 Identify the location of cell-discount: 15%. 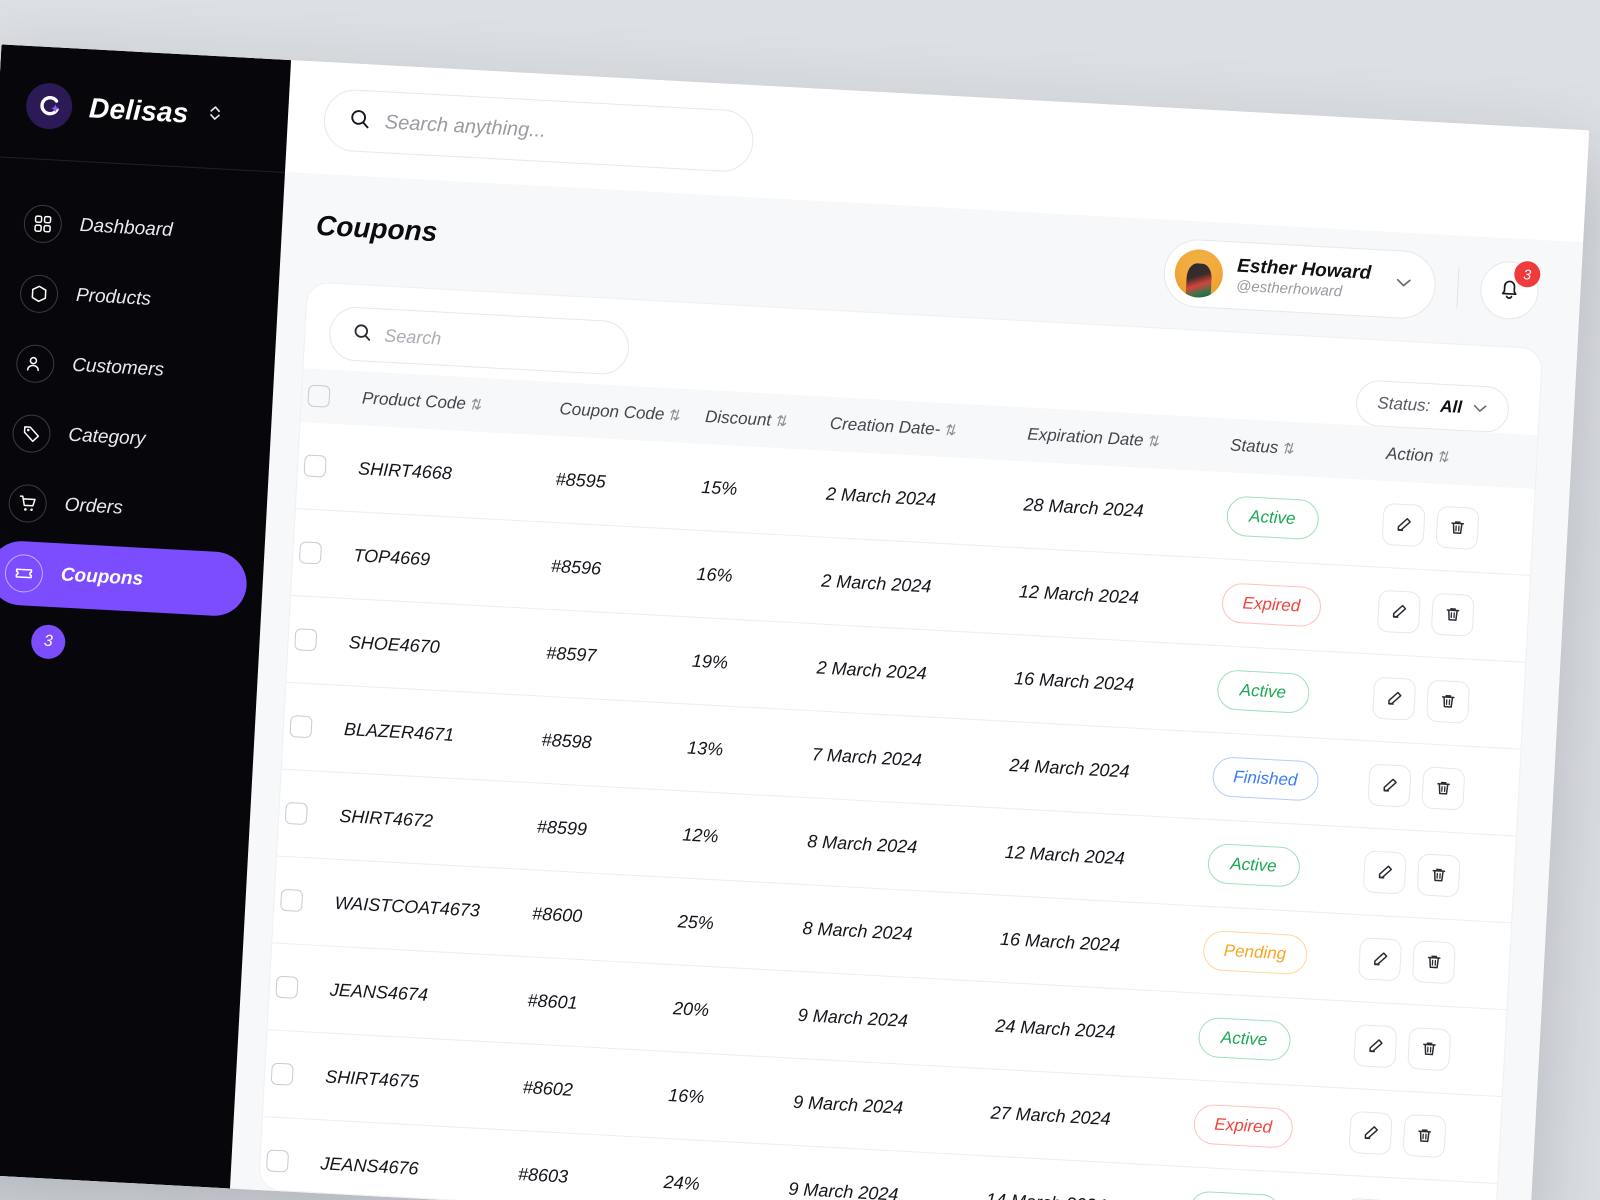
(757, 490).